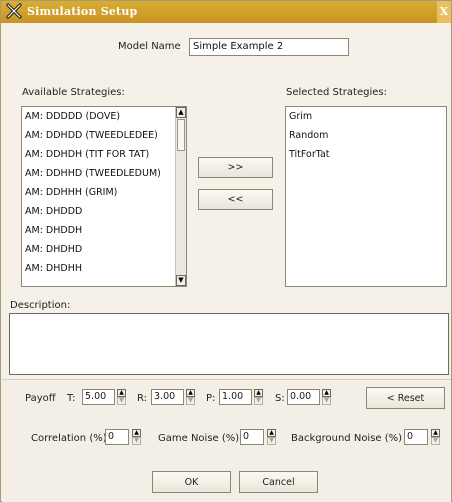  Describe the element at coordinates (104, 154) in the screenshot. I see `list-item: AM: DDHDH (TIT FOR TAT)` at that location.